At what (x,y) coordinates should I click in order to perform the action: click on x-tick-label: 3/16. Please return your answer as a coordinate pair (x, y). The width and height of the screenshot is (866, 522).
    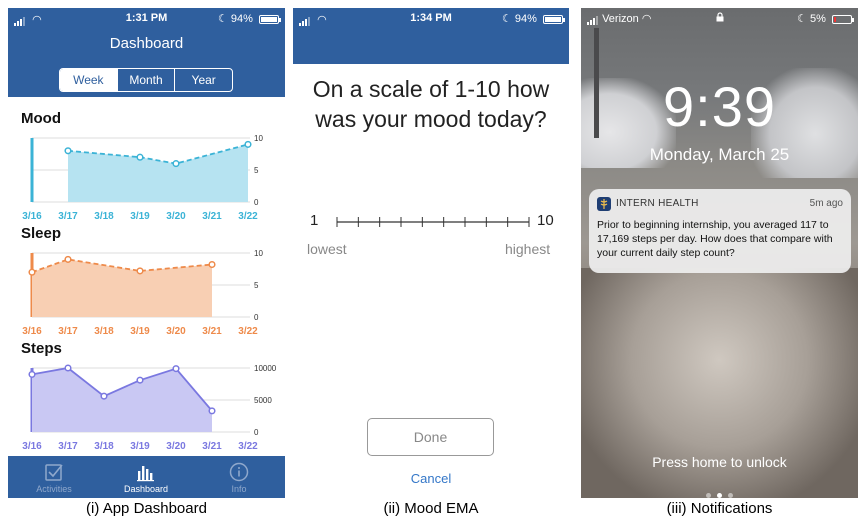
    Looking at the image, I should click on (32, 331).